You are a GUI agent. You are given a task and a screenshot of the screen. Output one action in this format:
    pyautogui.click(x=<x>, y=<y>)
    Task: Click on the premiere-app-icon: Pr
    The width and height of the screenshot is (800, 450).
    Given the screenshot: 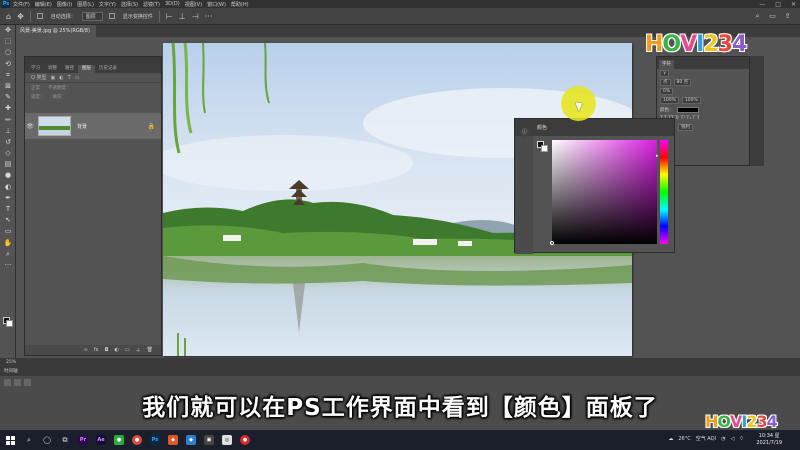 What is the action you would take?
    pyautogui.click(x=83, y=440)
    